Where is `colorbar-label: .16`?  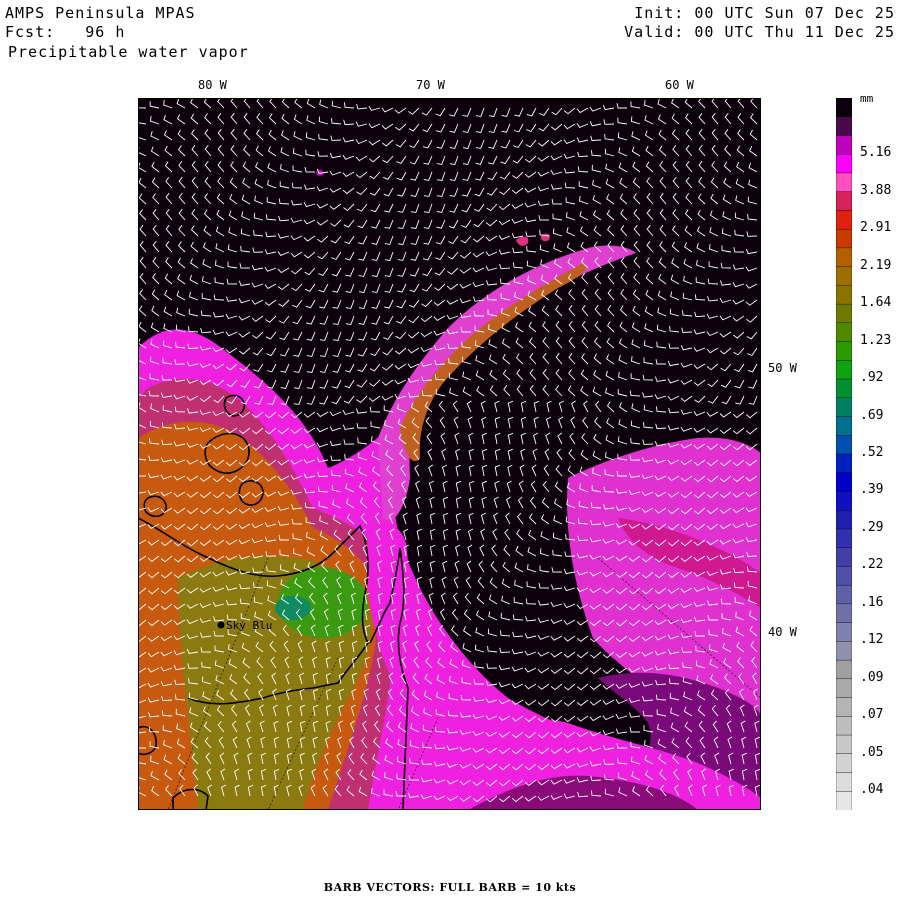
colorbar-label: .16 is located at coordinates (872, 602).